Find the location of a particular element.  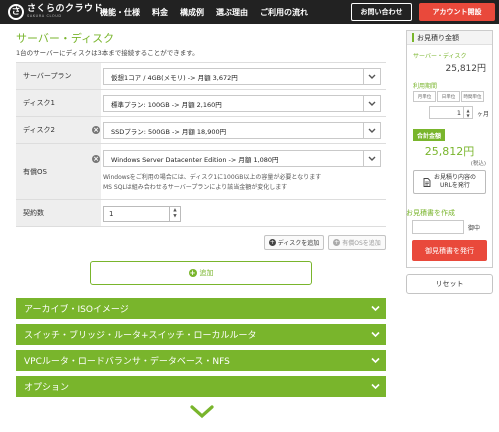

months-unit: ヶ月 is located at coordinates (483, 114).